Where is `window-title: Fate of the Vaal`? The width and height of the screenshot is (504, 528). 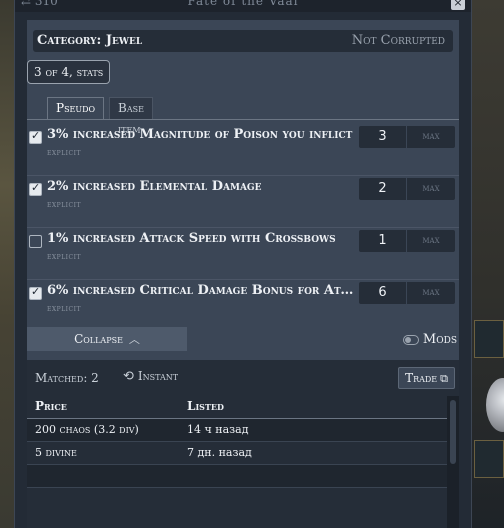
window-title: Fate of the Vaal is located at coordinates (243, 4).